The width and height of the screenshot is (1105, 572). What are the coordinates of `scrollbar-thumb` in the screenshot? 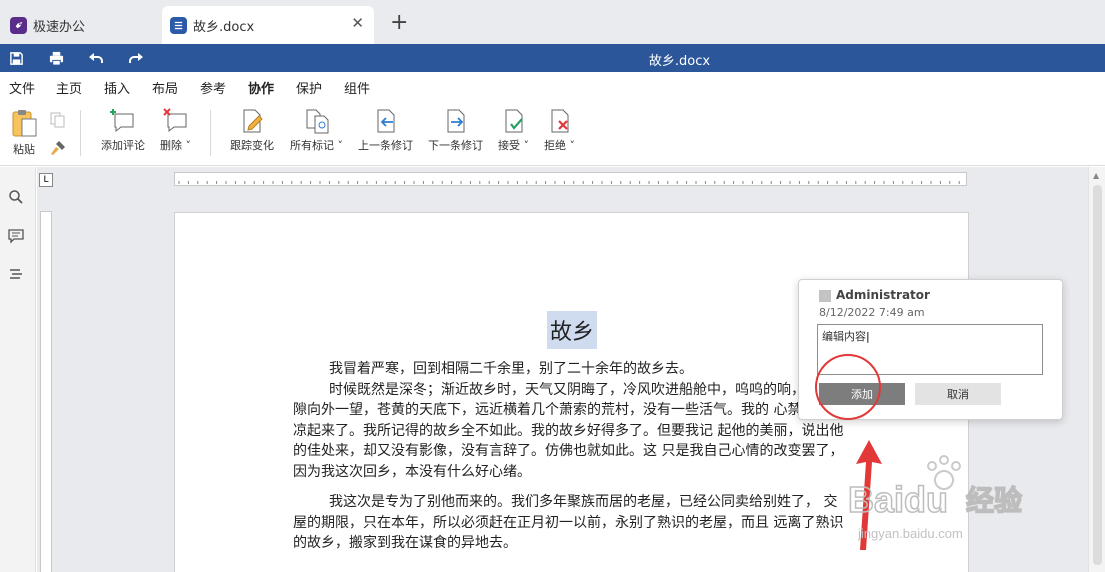 It's located at (1097, 375).